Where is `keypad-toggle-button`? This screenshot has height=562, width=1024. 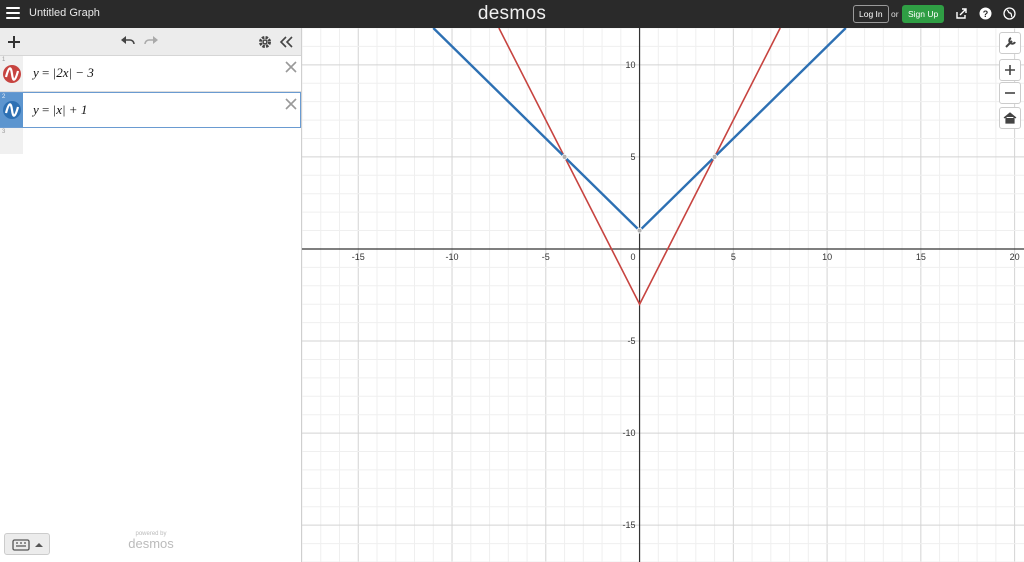 keypad-toggle-button is located at coordinates (27, 544).